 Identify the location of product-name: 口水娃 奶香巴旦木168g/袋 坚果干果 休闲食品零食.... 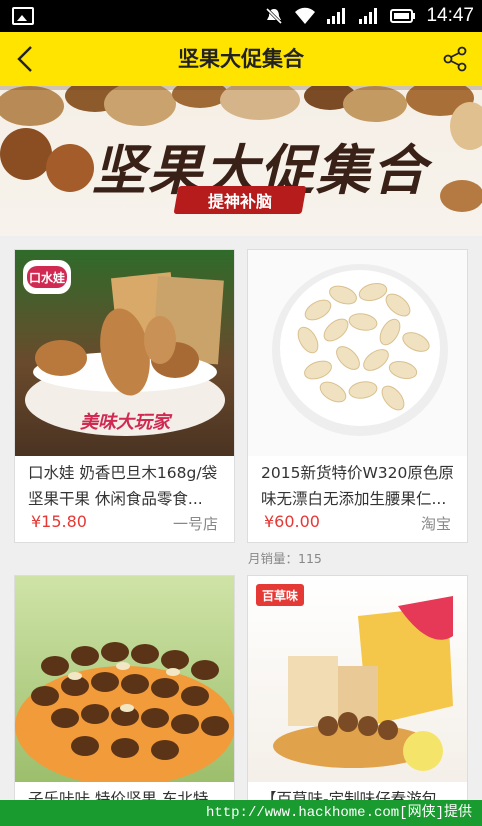
(123, 486).